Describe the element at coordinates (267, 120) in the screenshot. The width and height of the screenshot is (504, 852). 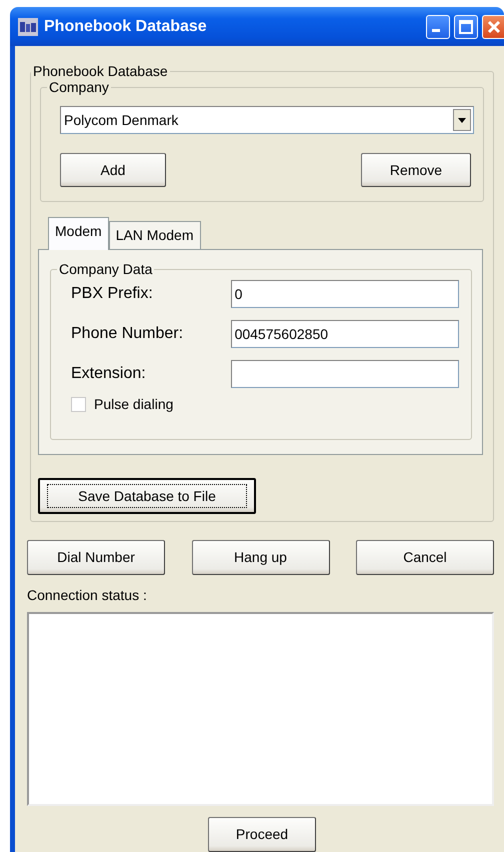
I see `company-dropdown: Polycom Denmark` at that location.